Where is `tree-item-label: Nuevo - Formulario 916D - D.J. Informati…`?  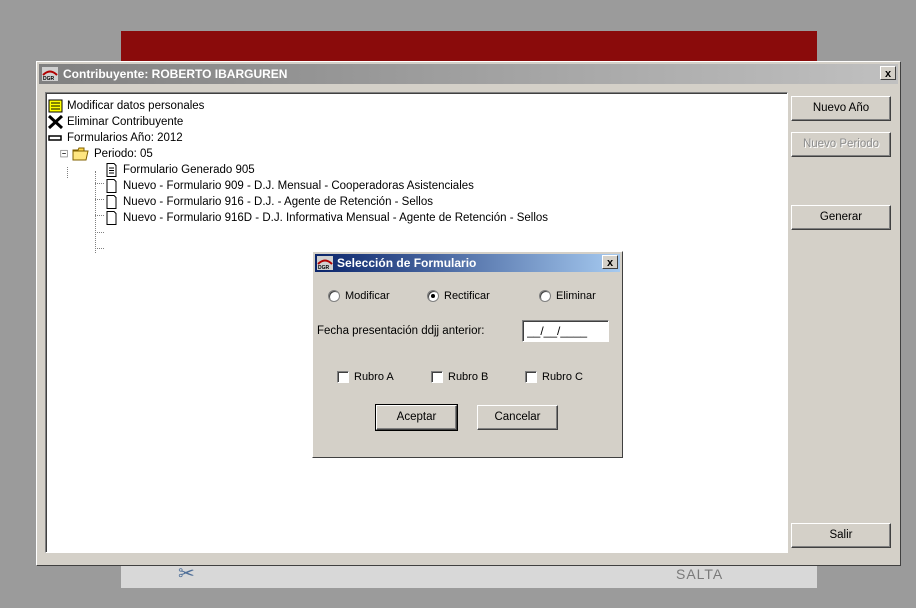
tree-item-label: Nuevo - Formulario 916D - D.J. Informati… is located at coordinates (336, 218).